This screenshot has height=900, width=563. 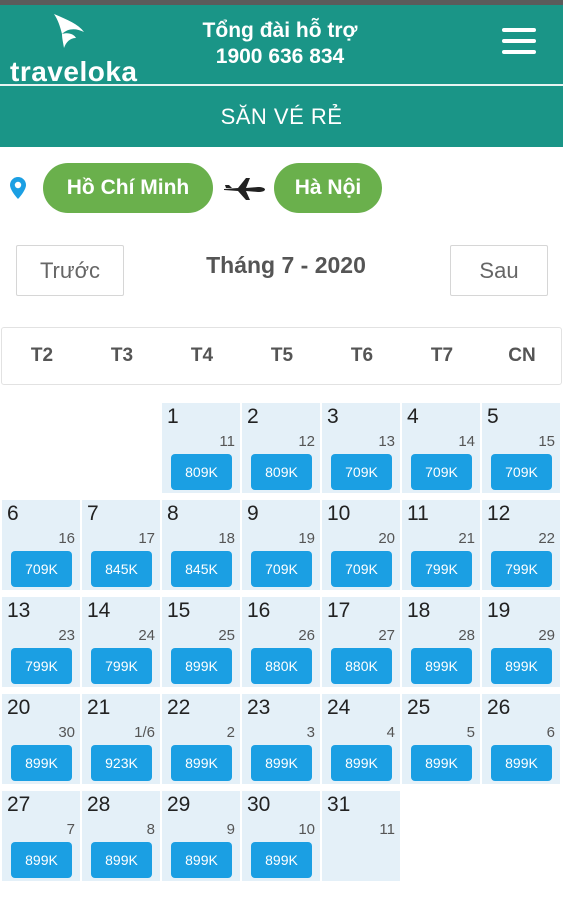 I want to click on calendar-day-cell: 28 8 899K, so click(x=121, y=836).